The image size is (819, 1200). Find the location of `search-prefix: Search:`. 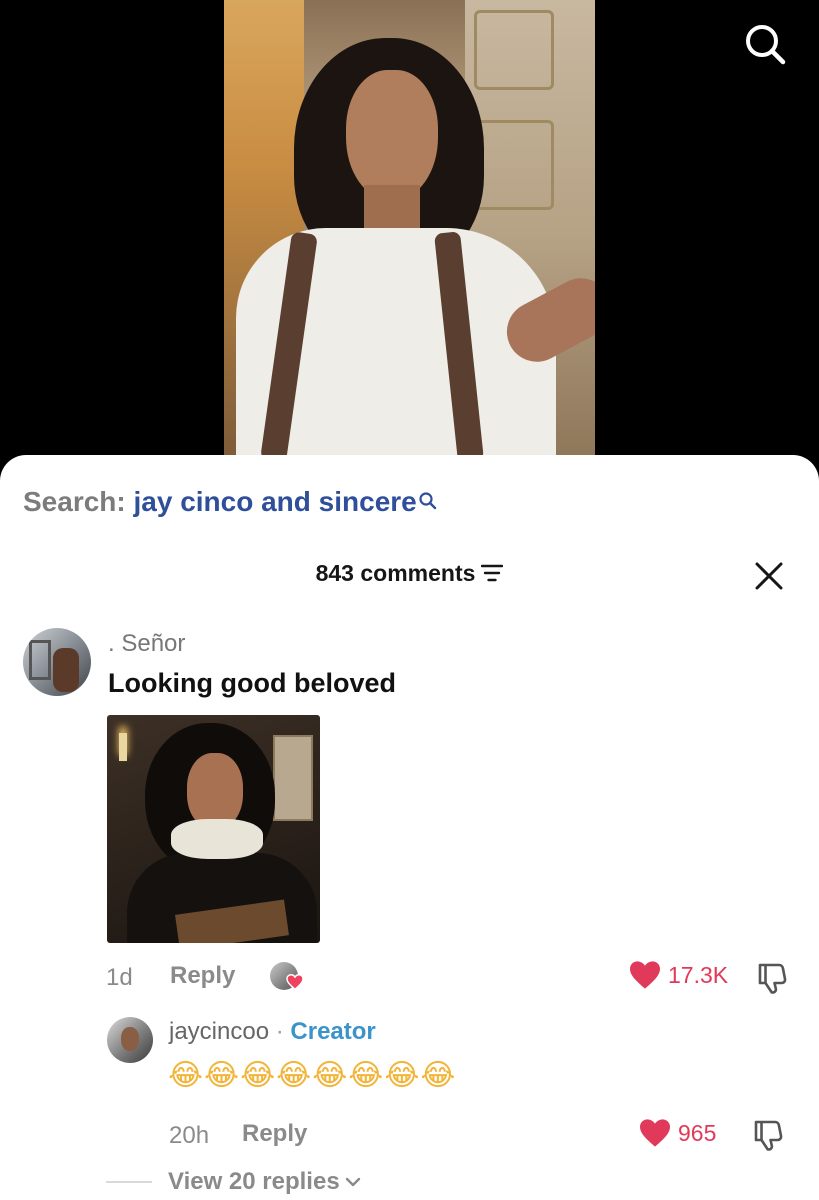

search-prefix: Search: is located at coordinates (74, 501).